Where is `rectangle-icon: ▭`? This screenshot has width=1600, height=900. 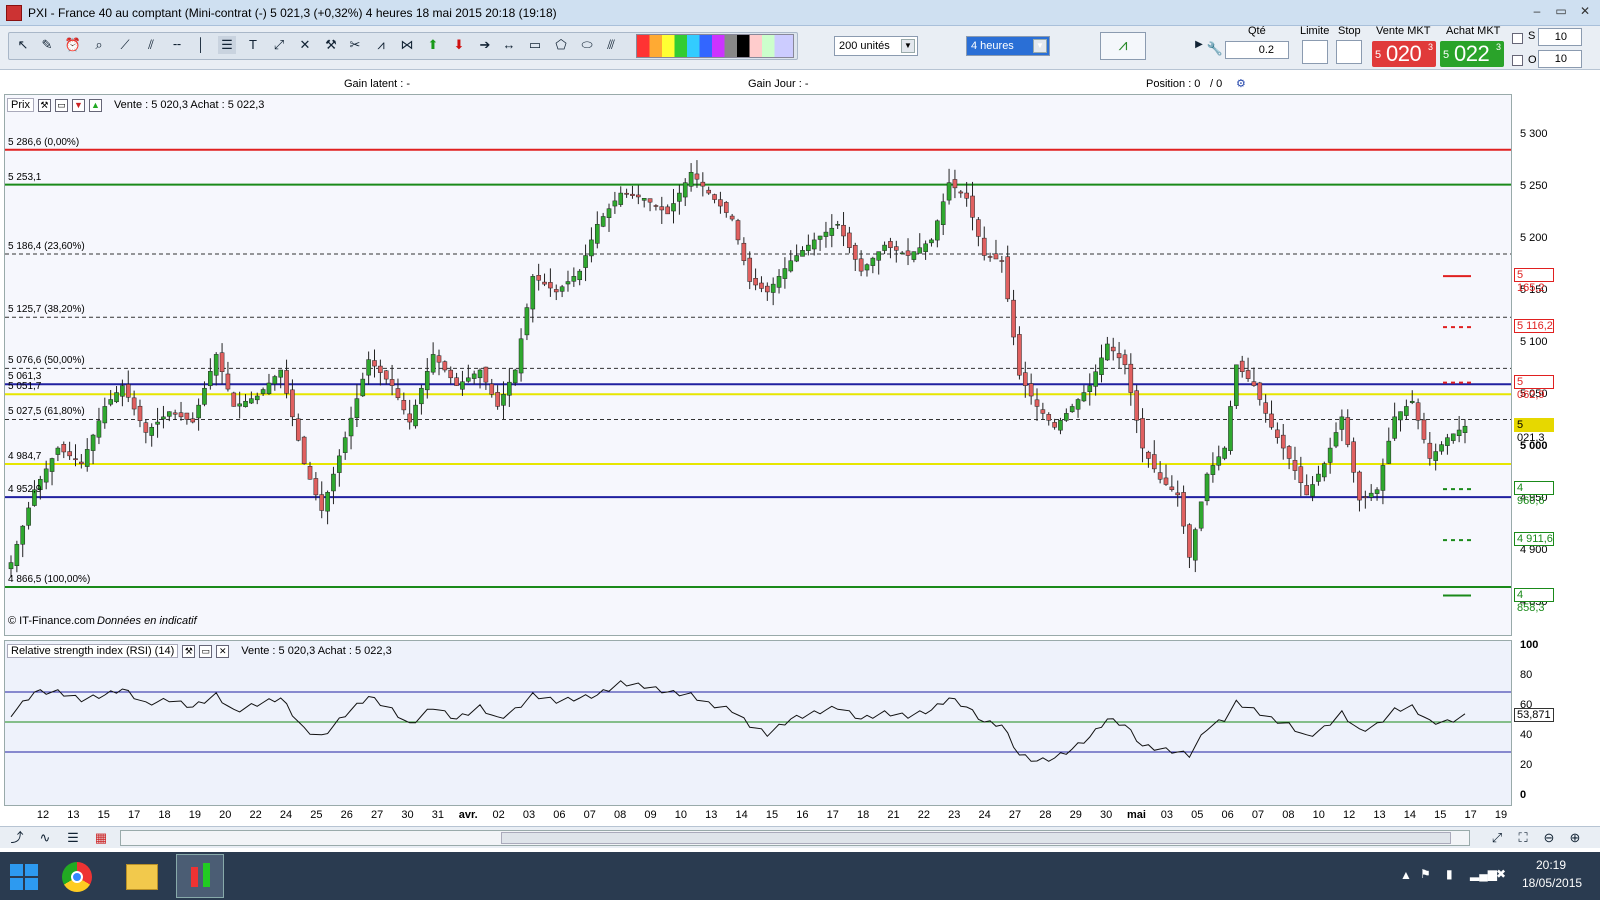
rectangle-icon: ▭ is located at coordinates (535, 45).